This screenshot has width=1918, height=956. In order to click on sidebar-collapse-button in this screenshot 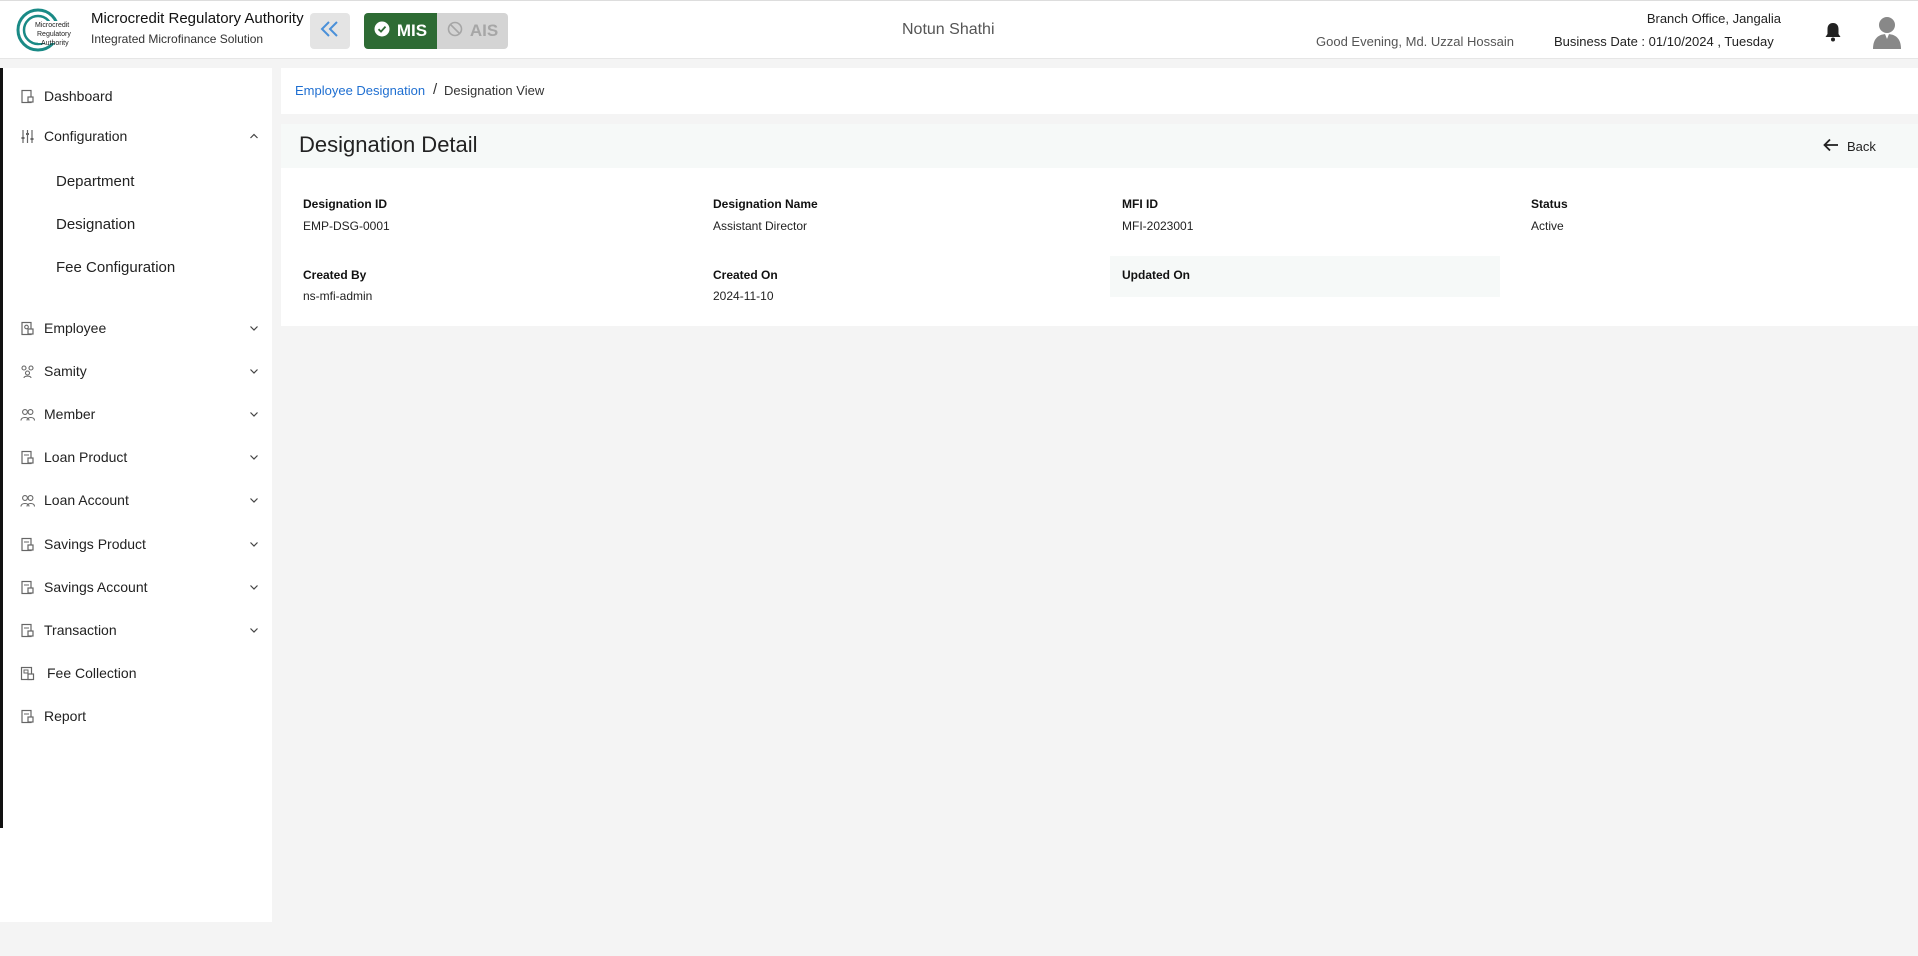, I will do `click(330, 31)`.